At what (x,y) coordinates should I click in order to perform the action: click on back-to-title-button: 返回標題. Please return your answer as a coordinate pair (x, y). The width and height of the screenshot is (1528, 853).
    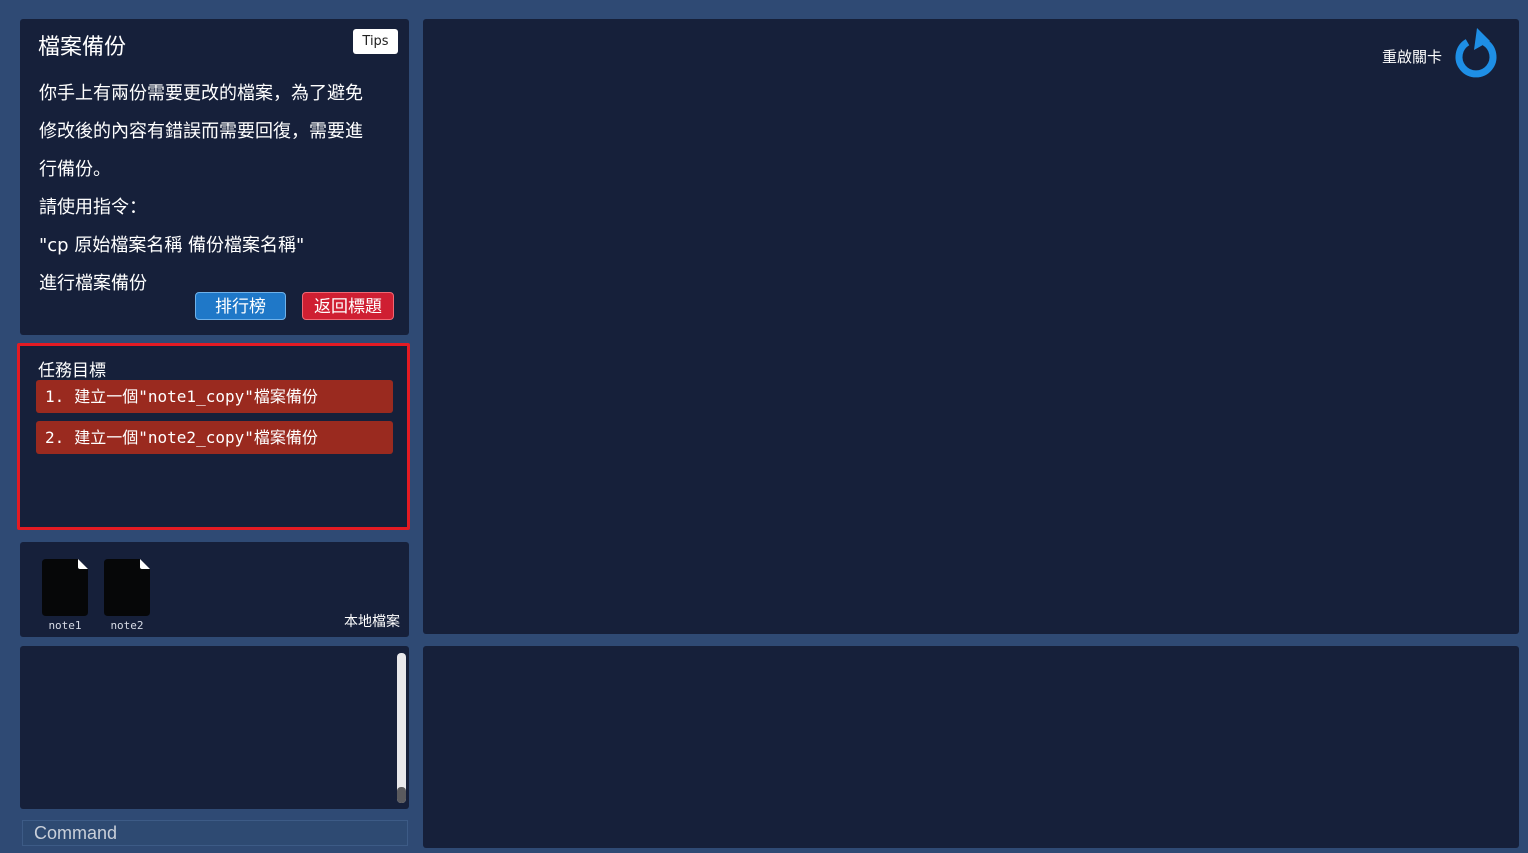
    Looking at the image, I should click on (348, 306).